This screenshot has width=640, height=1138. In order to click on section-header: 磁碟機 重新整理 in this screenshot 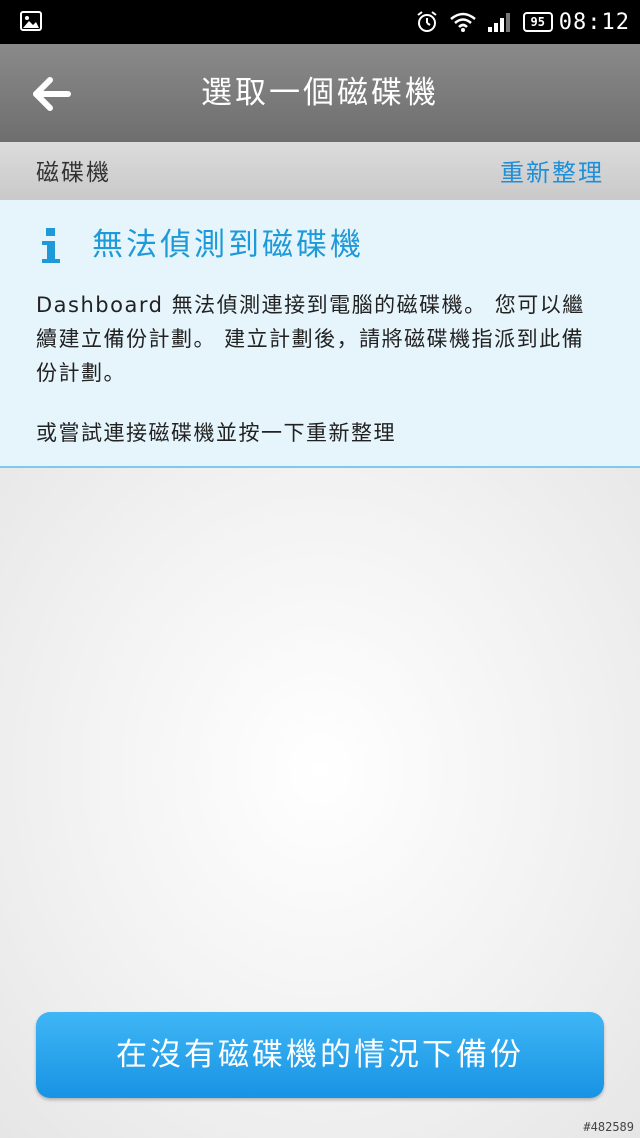, I will do `click(320, 171)`.